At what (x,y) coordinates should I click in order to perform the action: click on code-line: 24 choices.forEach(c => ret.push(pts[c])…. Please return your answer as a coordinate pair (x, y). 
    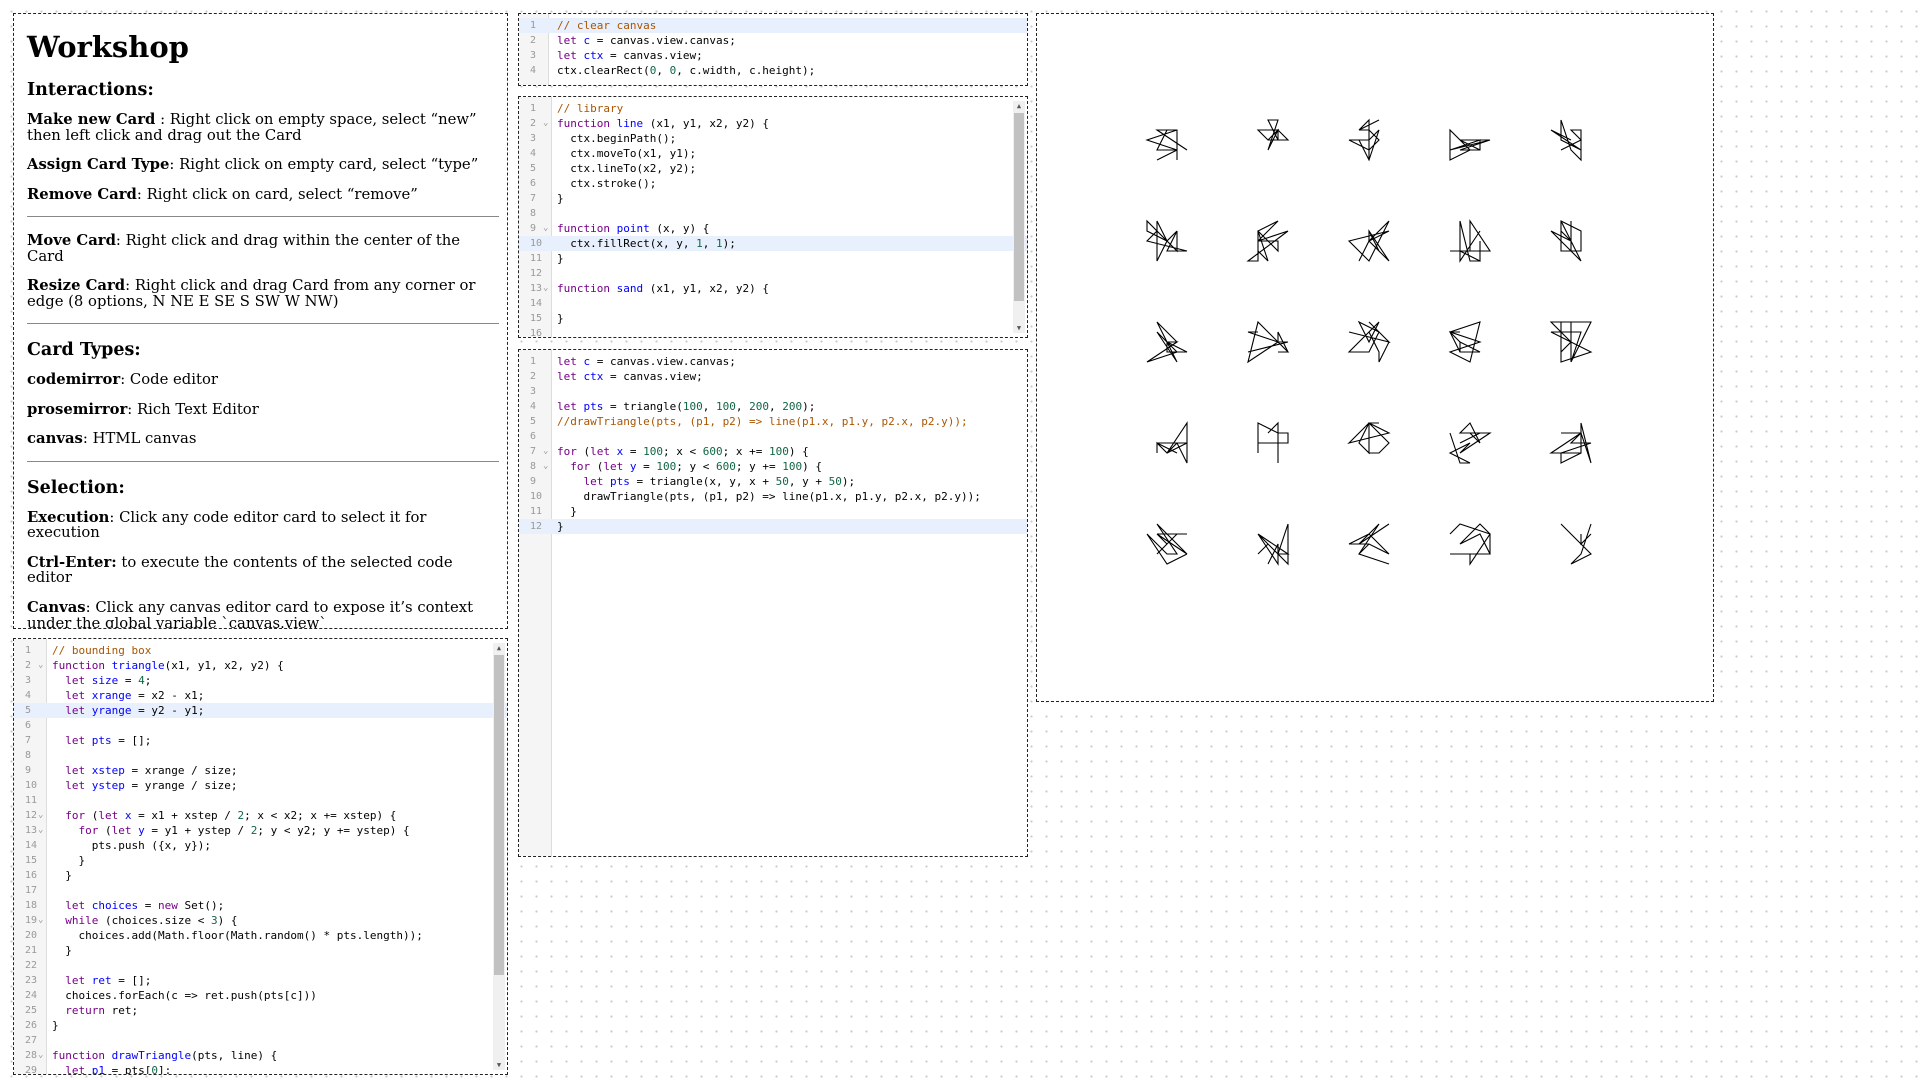
    Looking at the image, I should click on (260, 995).